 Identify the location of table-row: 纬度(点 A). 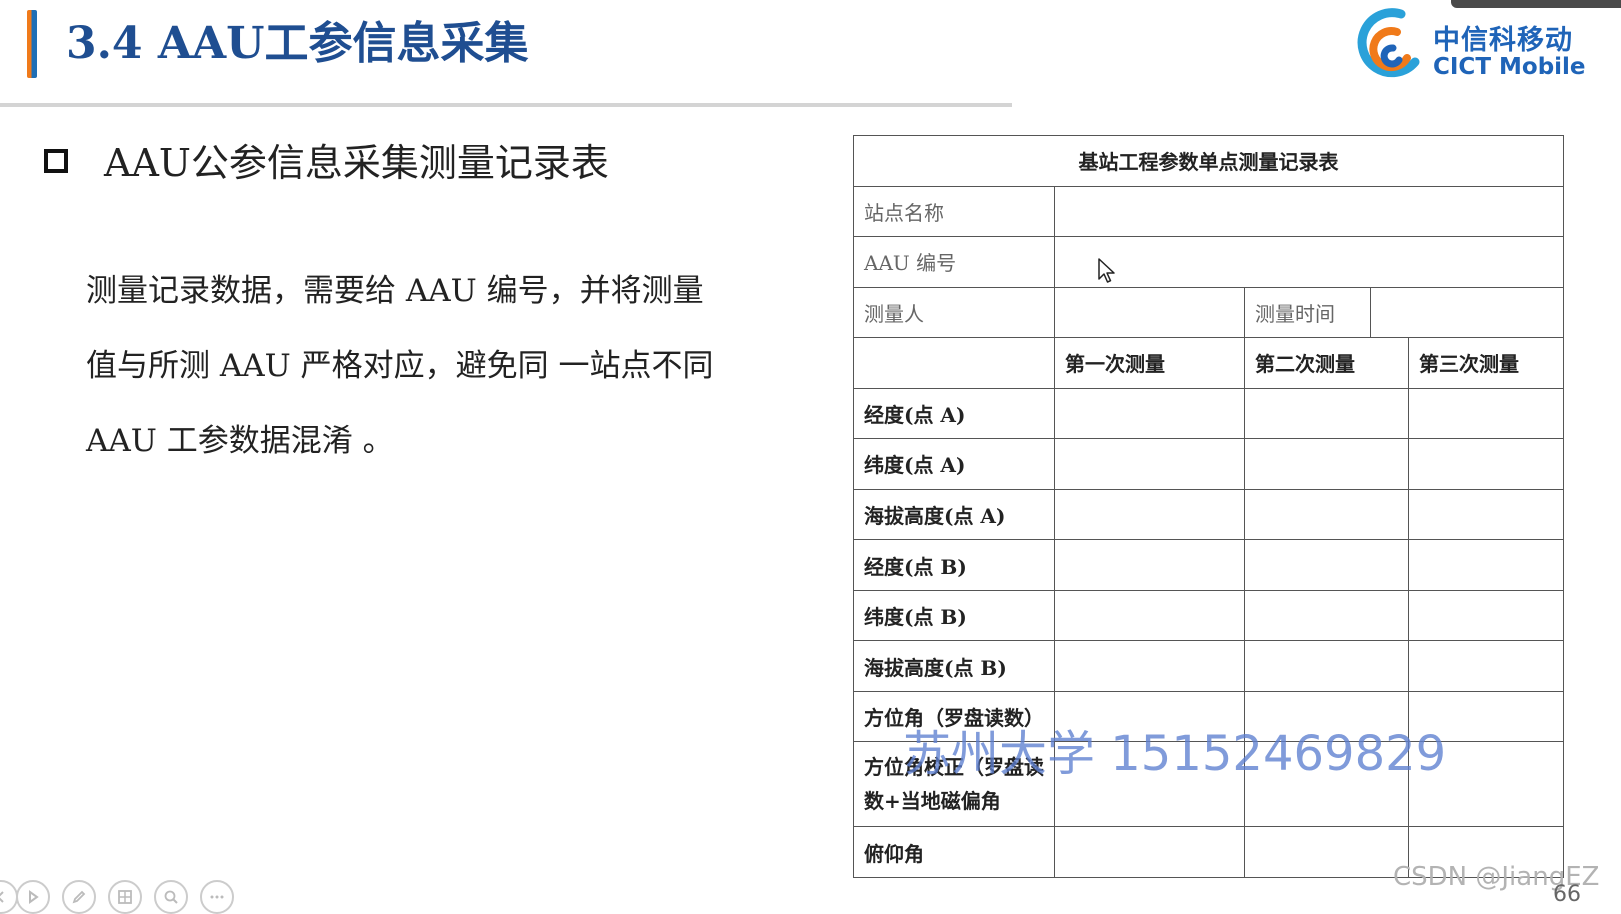
(1209, 464).